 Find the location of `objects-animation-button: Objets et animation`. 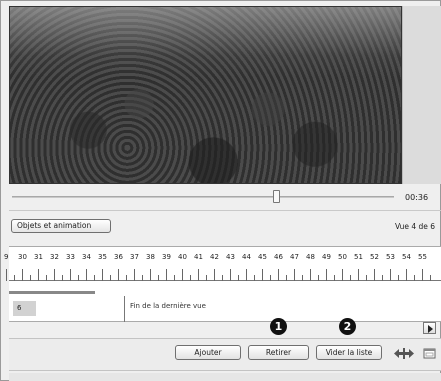

objects-animation-button: Objets et animation is located at coordinates (61, 226).